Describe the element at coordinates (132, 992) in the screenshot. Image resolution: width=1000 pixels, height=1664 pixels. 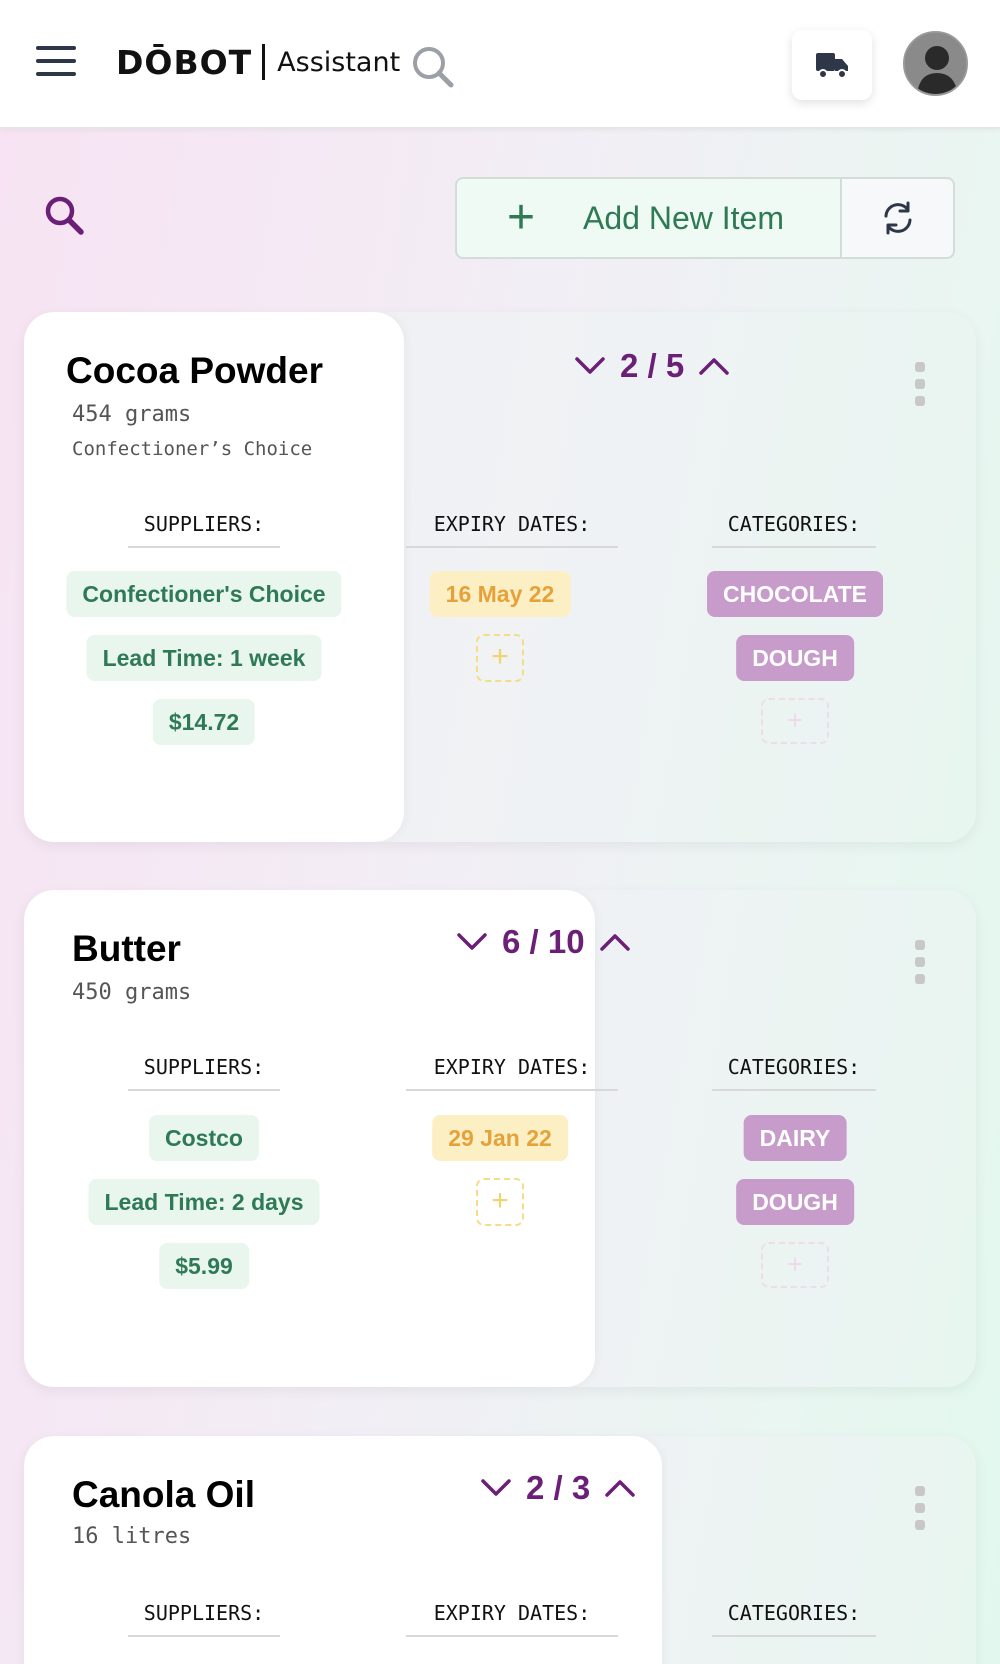
I see `item-quantity: 450 grams` at that location.